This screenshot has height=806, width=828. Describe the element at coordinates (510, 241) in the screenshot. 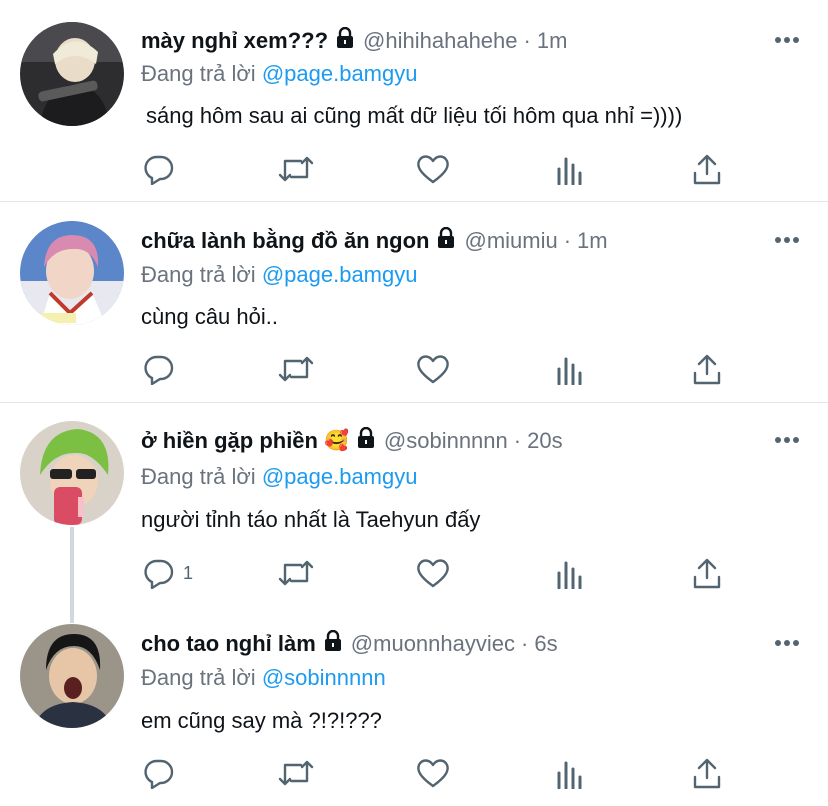

I see `user-handle: @miumiu` at that location.